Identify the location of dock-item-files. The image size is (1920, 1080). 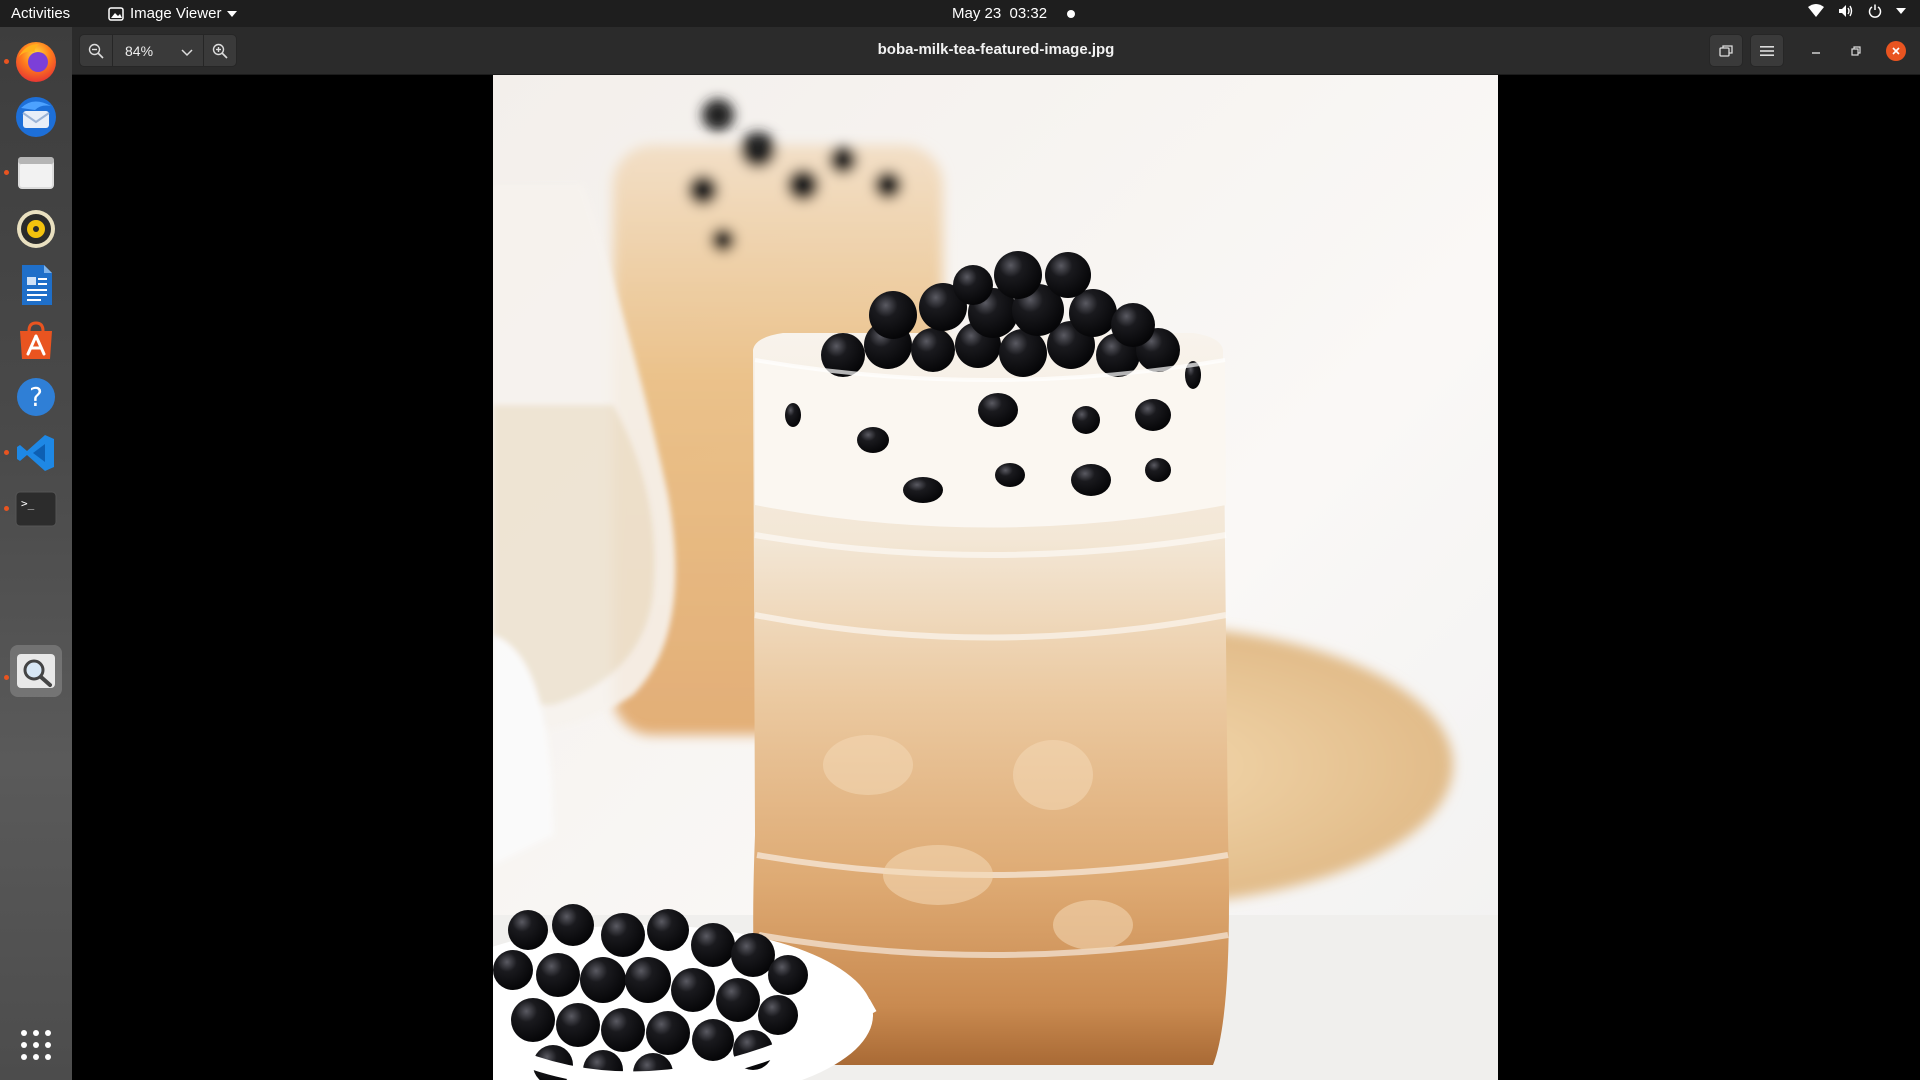
(36, 173).